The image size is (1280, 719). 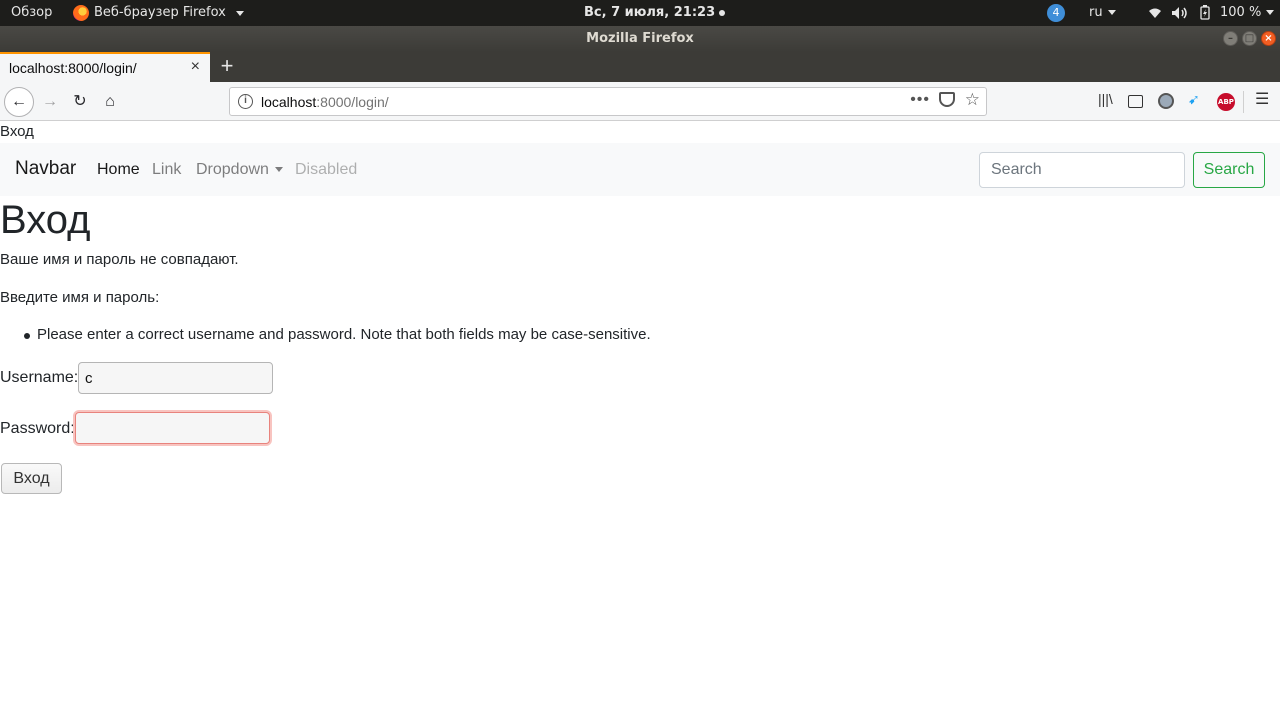 What do you see at coordinates (73, 68) in the screenshot?
I see `tab-title: localhost:8000/login/` at bounding box center [73, 68].